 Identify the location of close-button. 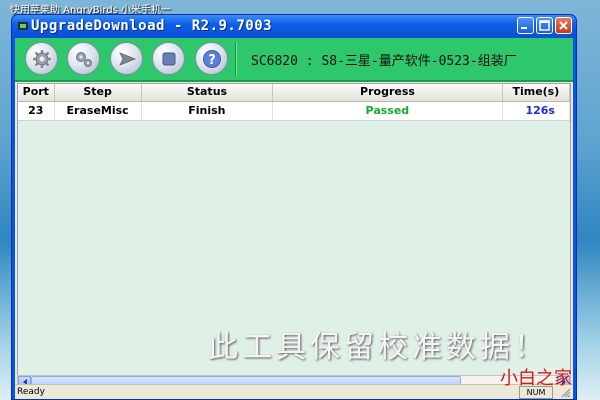
(563, 25).